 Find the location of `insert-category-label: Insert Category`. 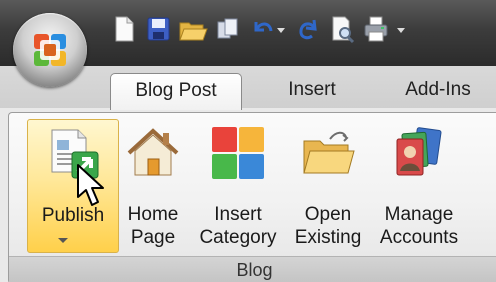

insert-category-label: Insert Category is located at coordinates (238, 226).